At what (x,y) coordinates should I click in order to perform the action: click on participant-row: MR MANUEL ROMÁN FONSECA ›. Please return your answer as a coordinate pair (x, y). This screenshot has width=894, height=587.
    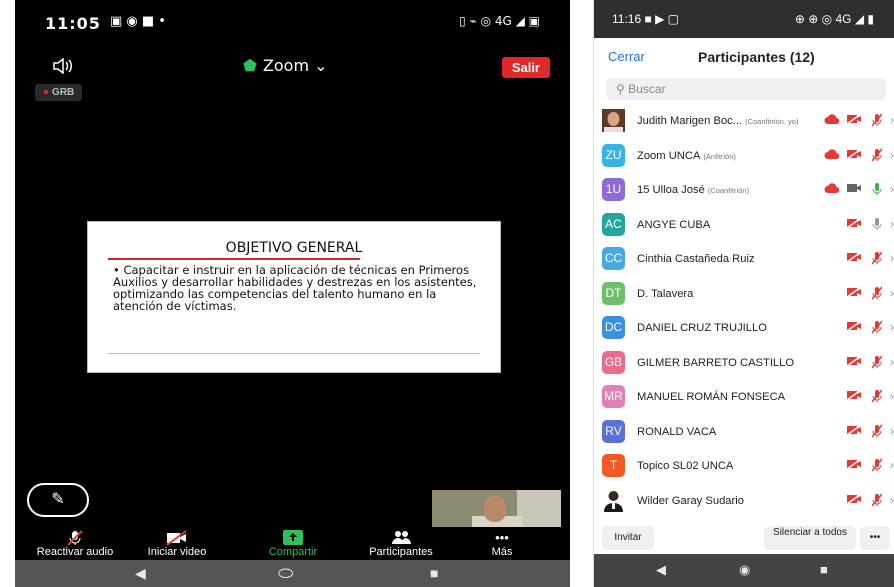
    Looking at the image, I should click on (744, 397).